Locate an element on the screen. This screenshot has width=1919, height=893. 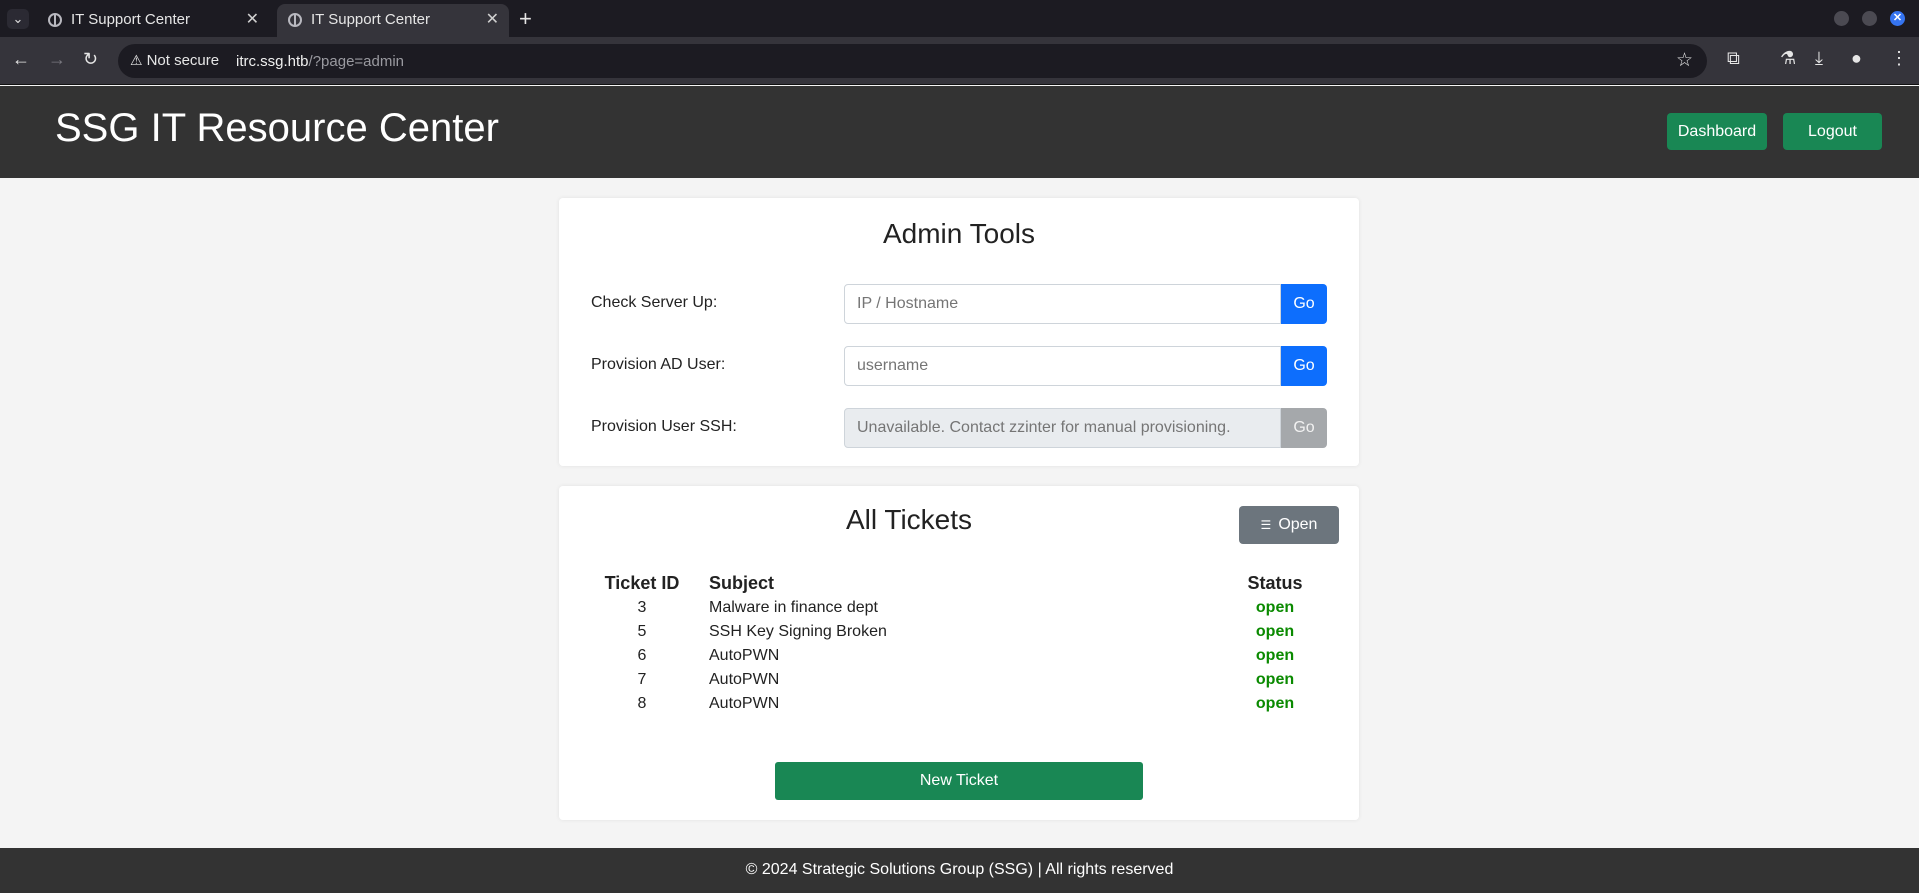
provision-ad-label: Provision AD User: is located at coordinates (658, 364).